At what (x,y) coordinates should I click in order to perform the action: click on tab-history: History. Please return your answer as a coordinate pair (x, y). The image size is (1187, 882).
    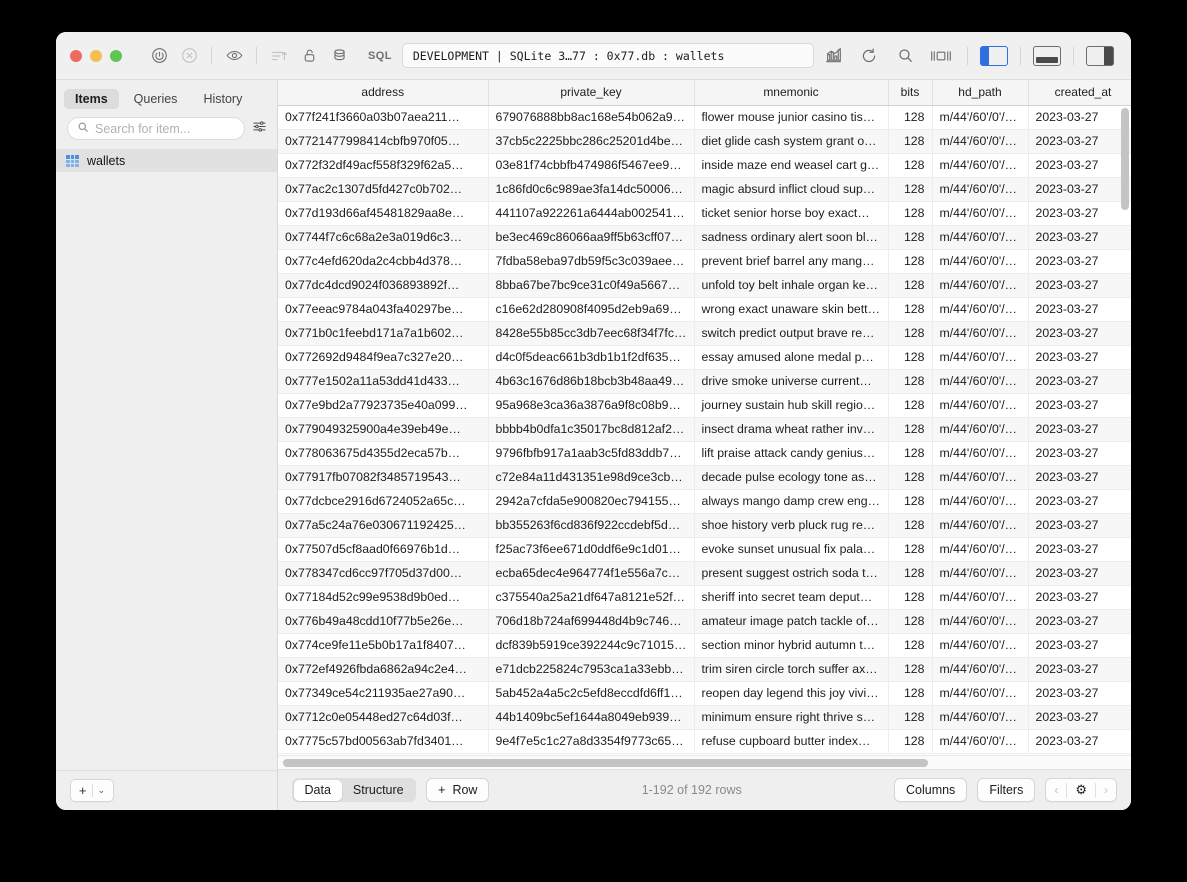
    Looking at the image, I should click on (222, 99).